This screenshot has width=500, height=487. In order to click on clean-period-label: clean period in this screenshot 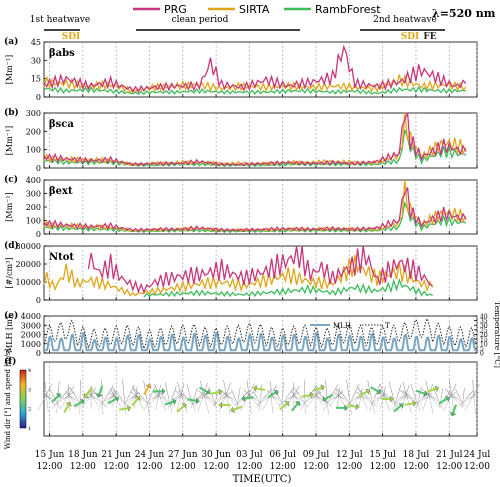, I will do `click(200, 20)`.